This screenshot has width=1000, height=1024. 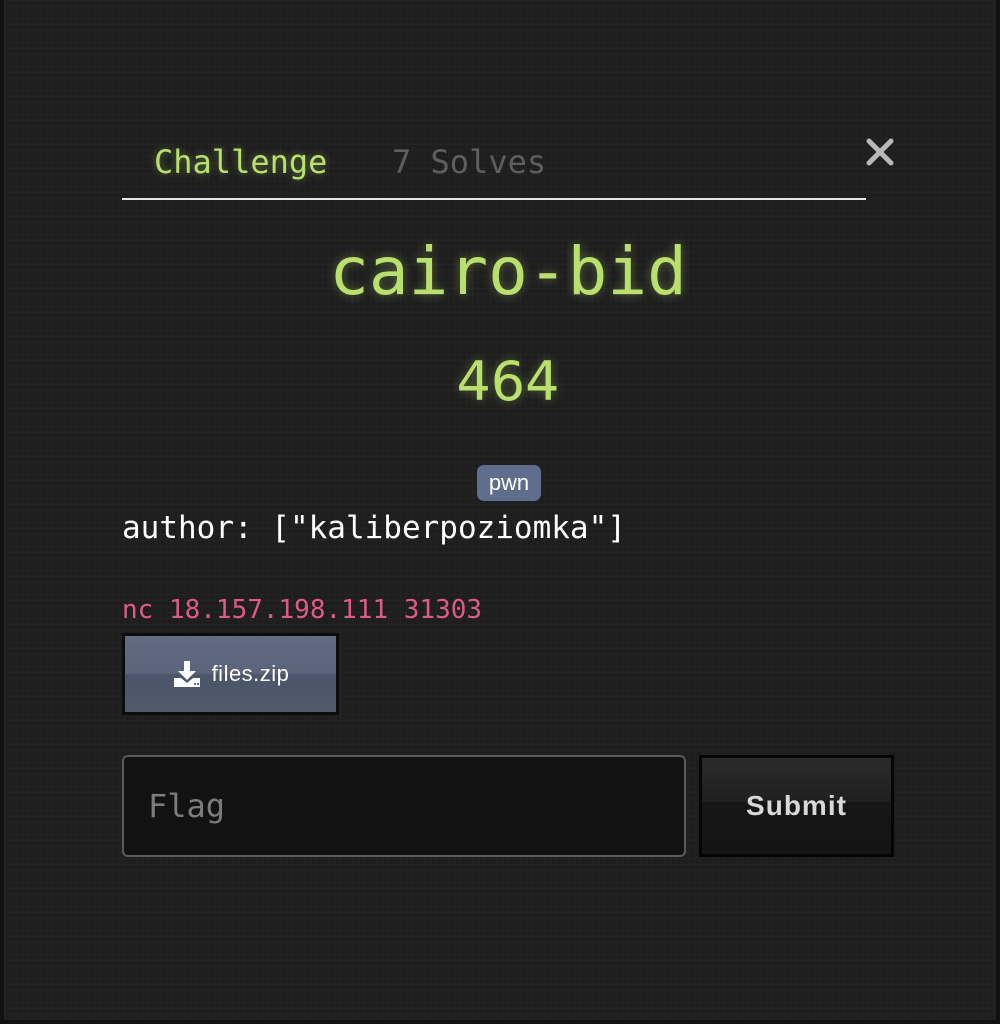 I want to click on tab-bar: Challenge 7 Solves, so click(x=494, y=165).